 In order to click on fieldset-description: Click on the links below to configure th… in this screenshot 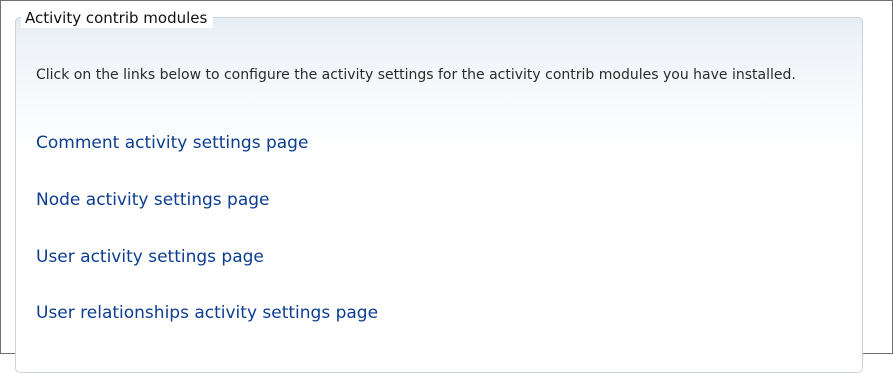, I will do `click(416, 75)`.